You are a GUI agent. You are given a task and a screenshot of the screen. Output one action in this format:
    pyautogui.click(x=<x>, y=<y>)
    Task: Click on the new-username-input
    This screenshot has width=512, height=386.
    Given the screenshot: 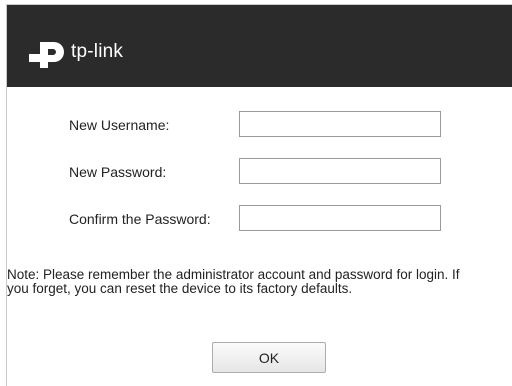 What is the action you would take?
    pyautogui.click(x=340, y=124)
    